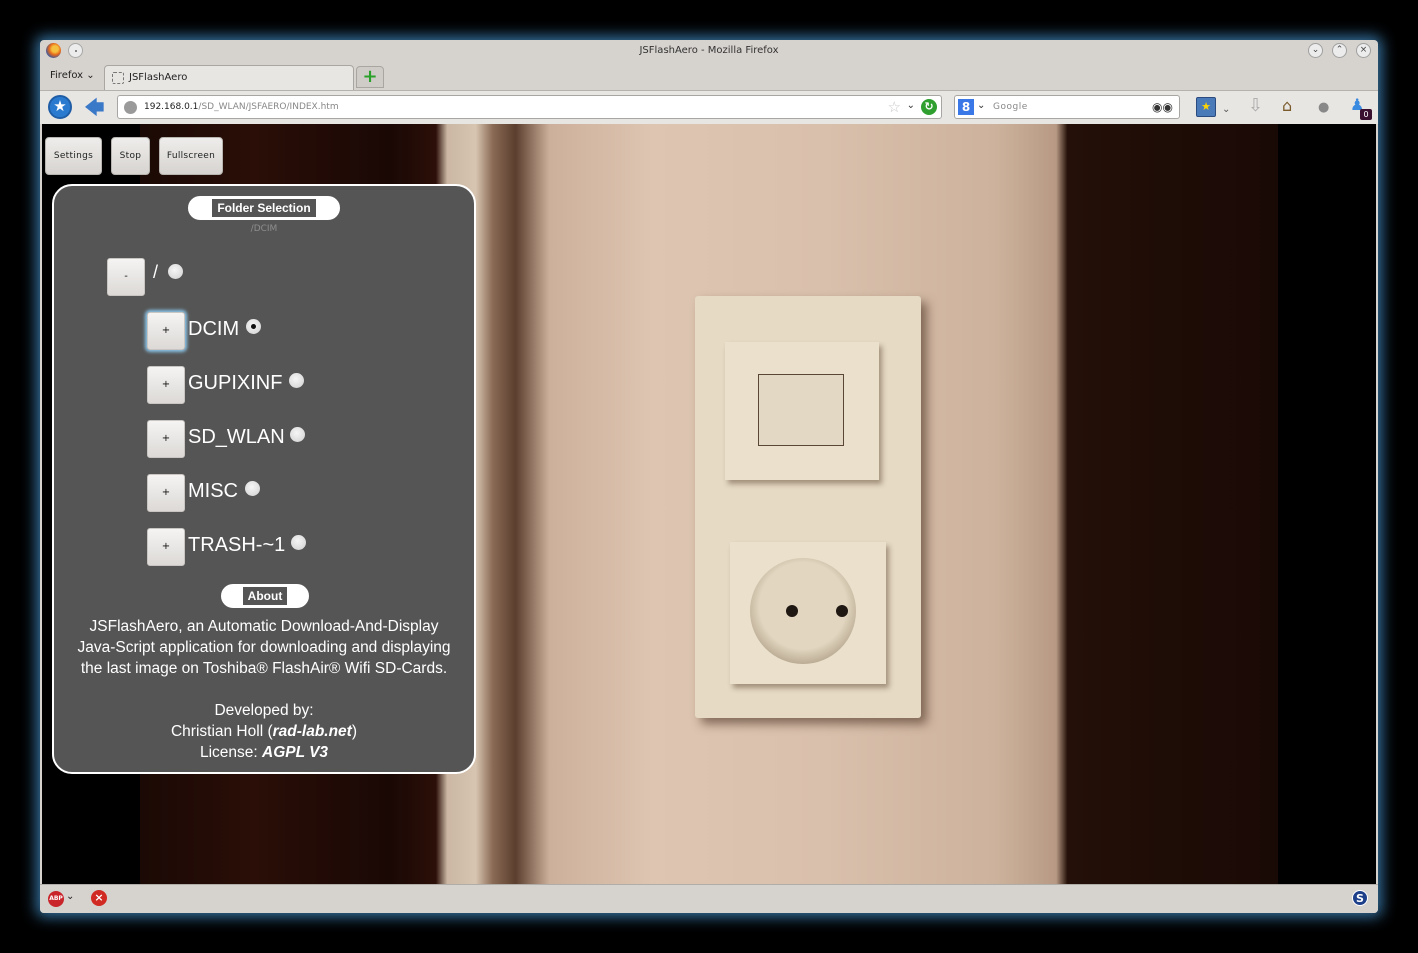 The image size is (1418, 953). What do you see at coordinates (1323, 108) in the screenshot?
I see `addon-icon: ●` at bounding box center [1323, 108].